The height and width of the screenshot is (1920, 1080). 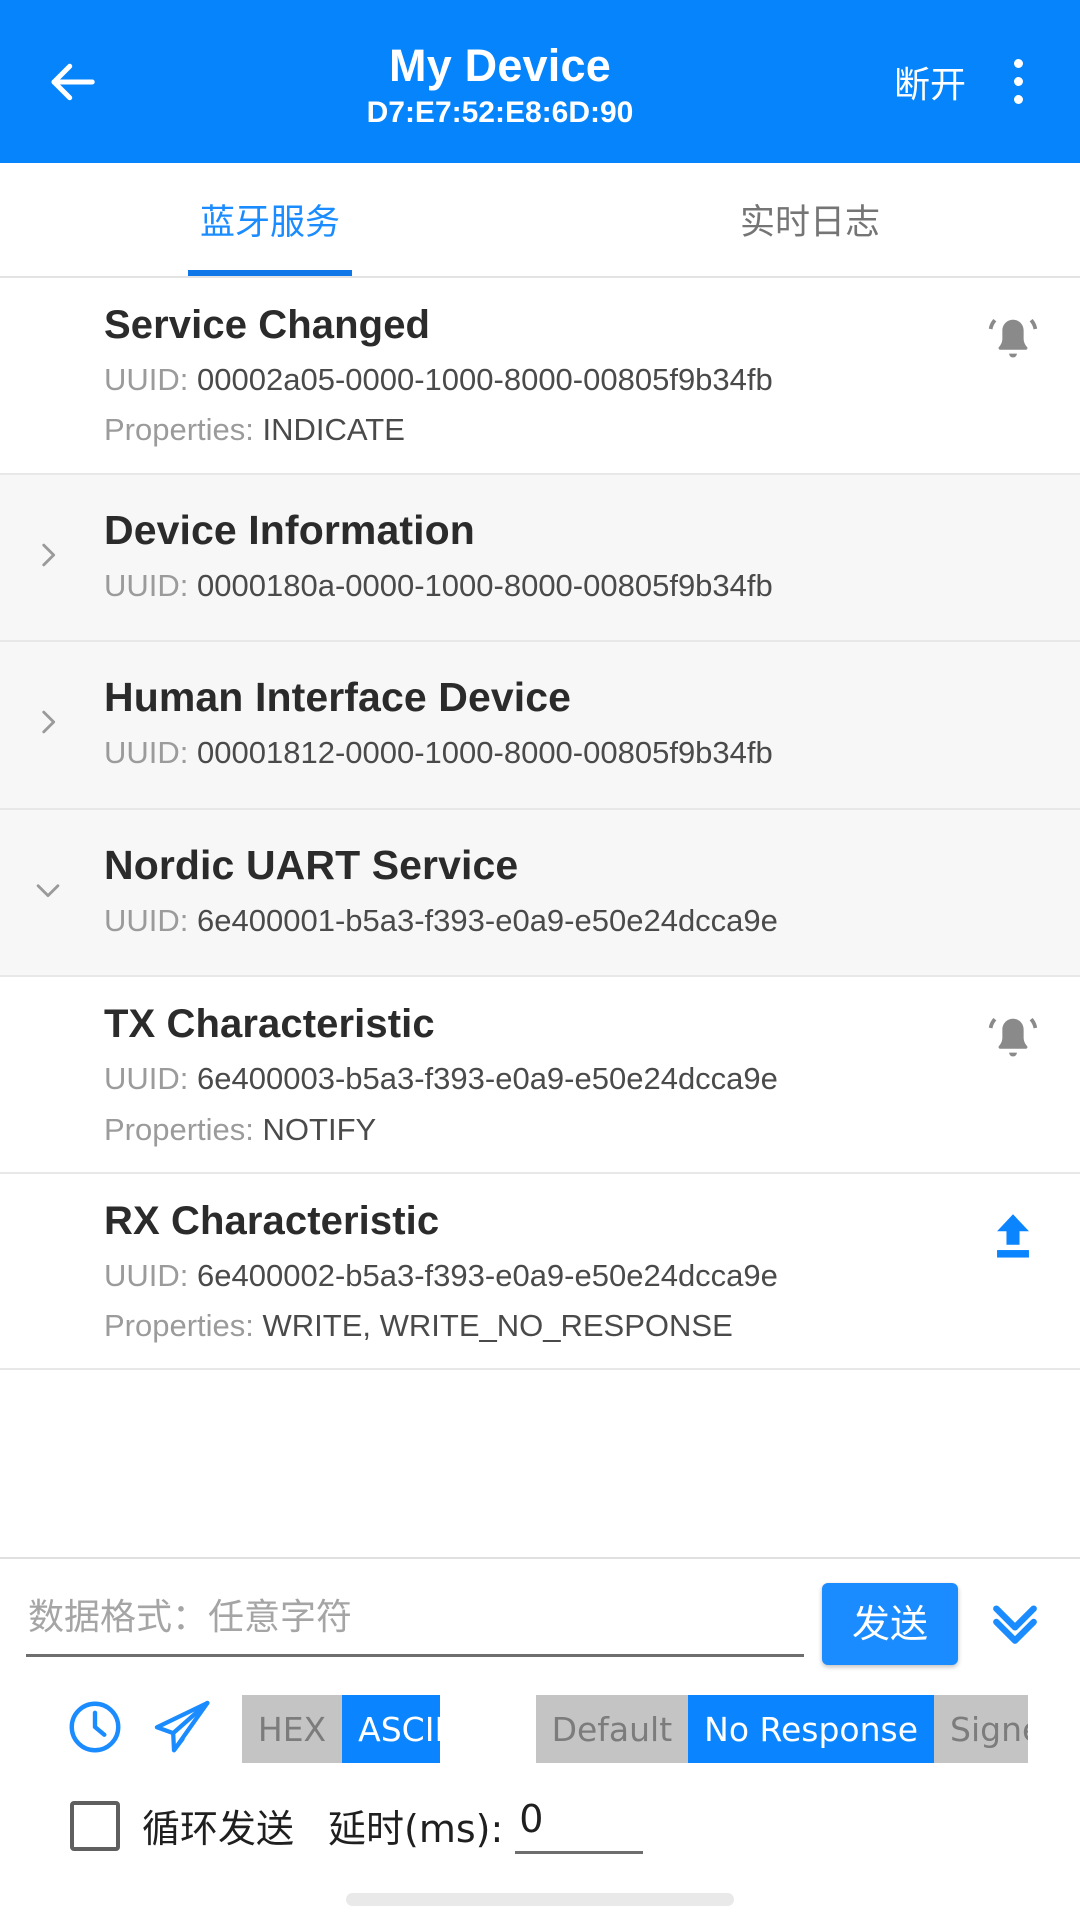 What do you see at coordinates (540, 1899) in the screenshot?
I see `home-gesture-pill` at bounding box center [540, 1899].